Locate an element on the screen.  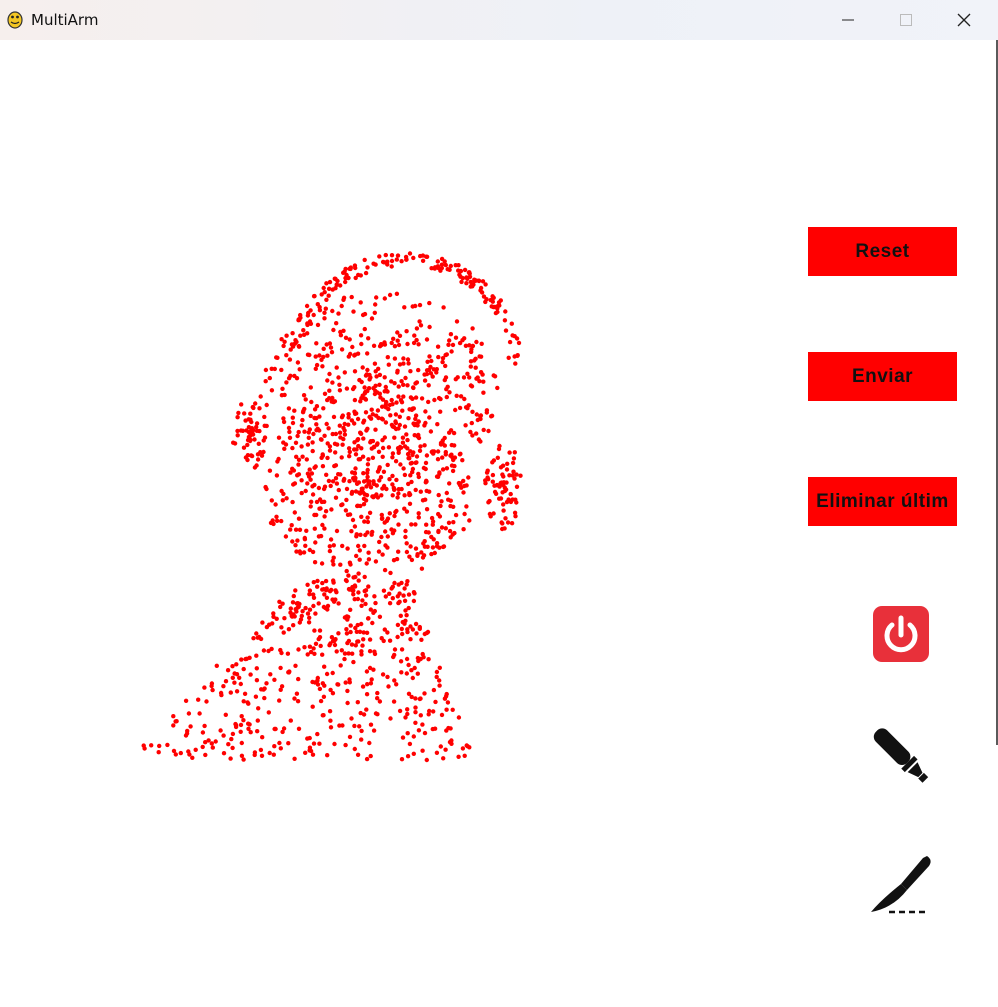
scalpel-tool is located at coordinates (901, 883).